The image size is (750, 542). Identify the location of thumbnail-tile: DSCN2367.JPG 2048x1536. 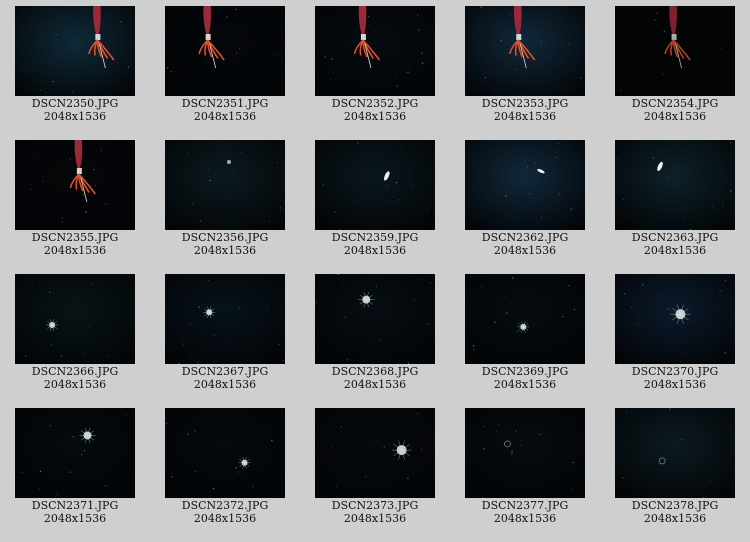
(225, 333).